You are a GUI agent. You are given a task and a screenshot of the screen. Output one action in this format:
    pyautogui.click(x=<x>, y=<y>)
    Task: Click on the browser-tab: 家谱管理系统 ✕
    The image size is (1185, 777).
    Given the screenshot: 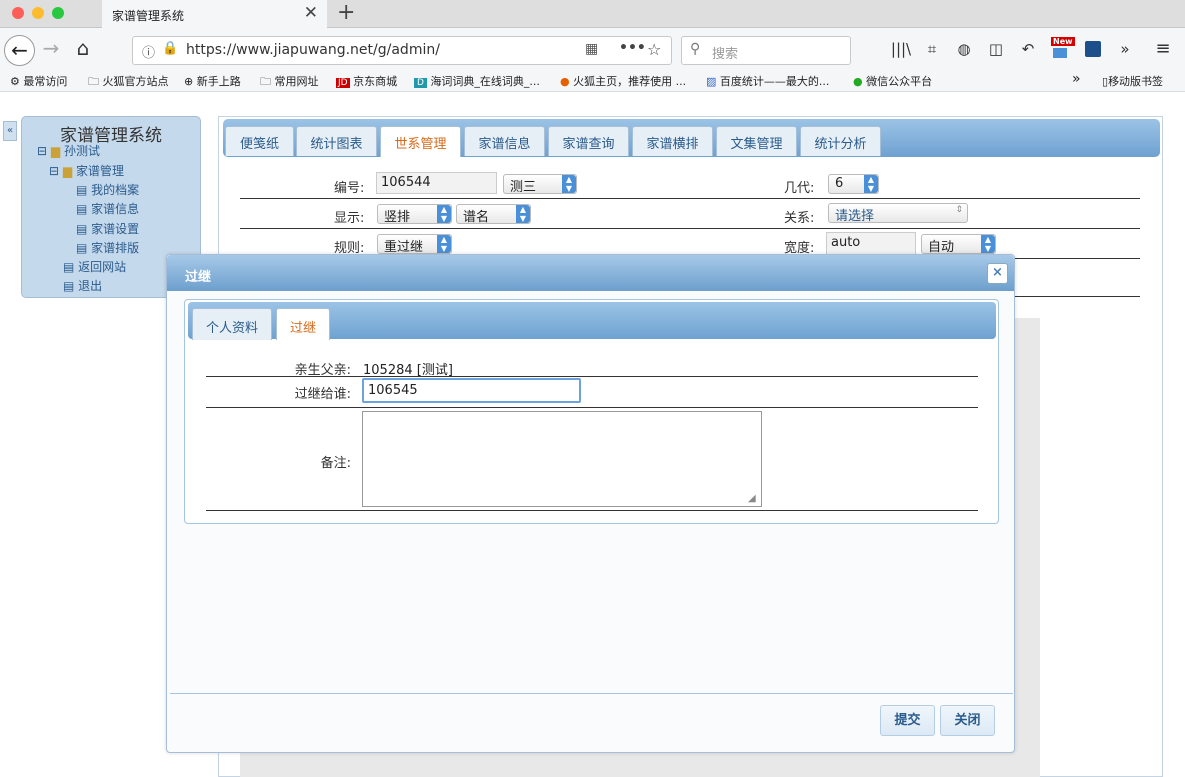 What is the action you would take?
    pyautogui.click(x=214, y=14)
    